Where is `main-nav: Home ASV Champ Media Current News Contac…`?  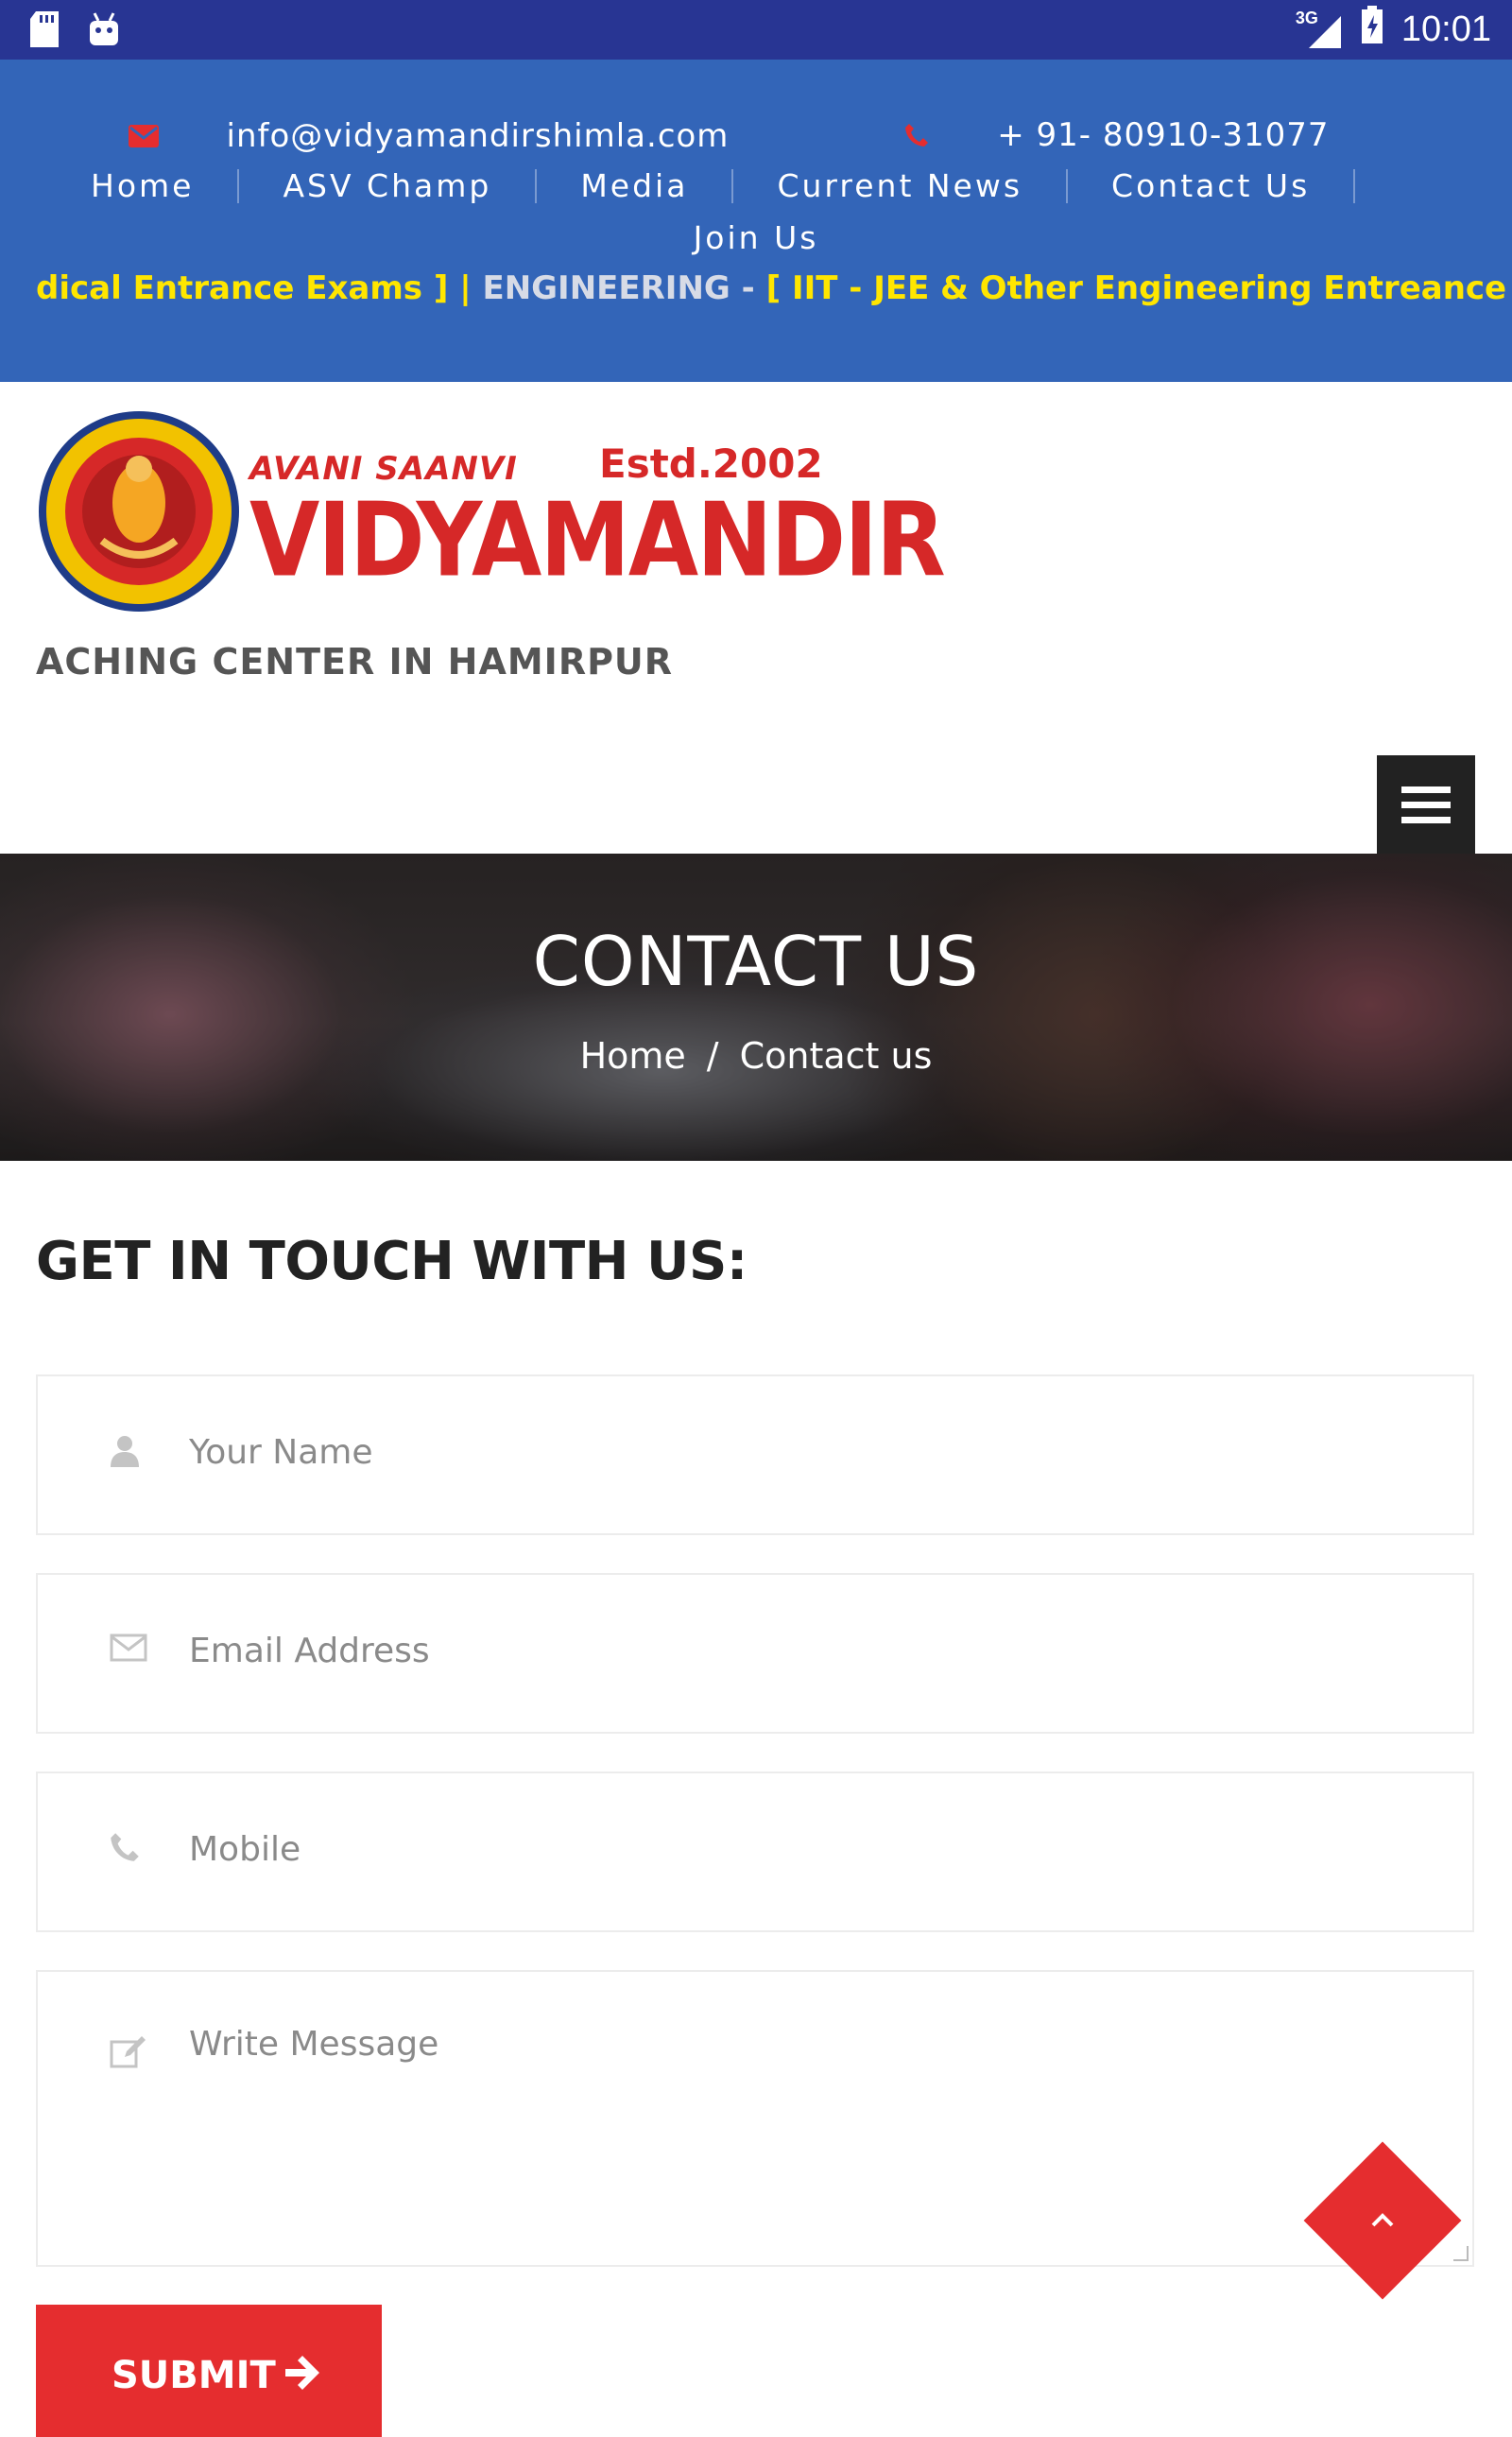
main-nav: Home ASV Champ Media Current News Contac… is located at coordinates (756, 213).